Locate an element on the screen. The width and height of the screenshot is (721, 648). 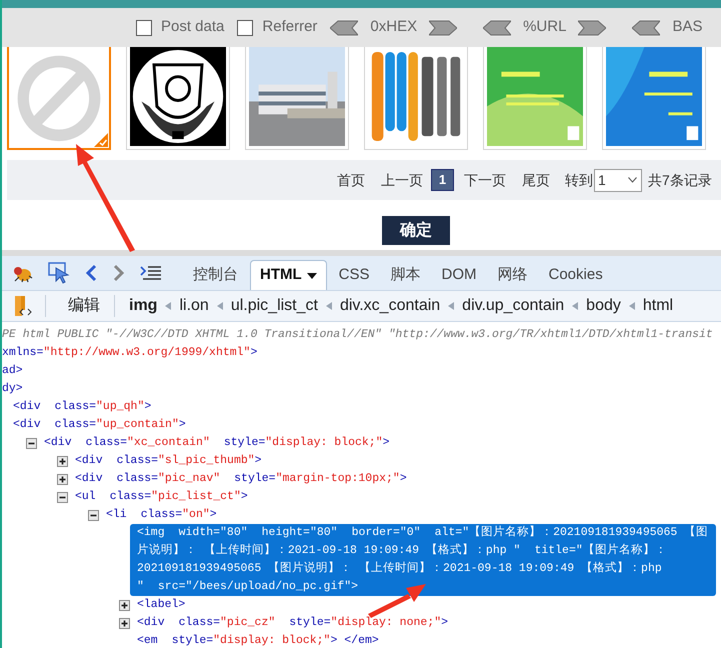
code-line: <div class="pic_cz" style="display: none;"> is located at coordinates (429, 623).